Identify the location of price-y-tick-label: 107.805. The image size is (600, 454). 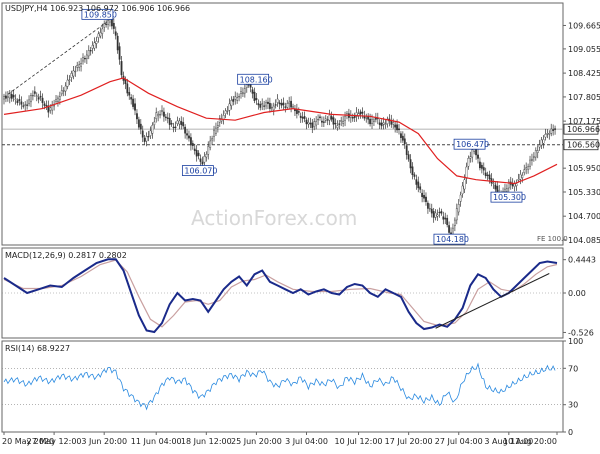
(584, 97).